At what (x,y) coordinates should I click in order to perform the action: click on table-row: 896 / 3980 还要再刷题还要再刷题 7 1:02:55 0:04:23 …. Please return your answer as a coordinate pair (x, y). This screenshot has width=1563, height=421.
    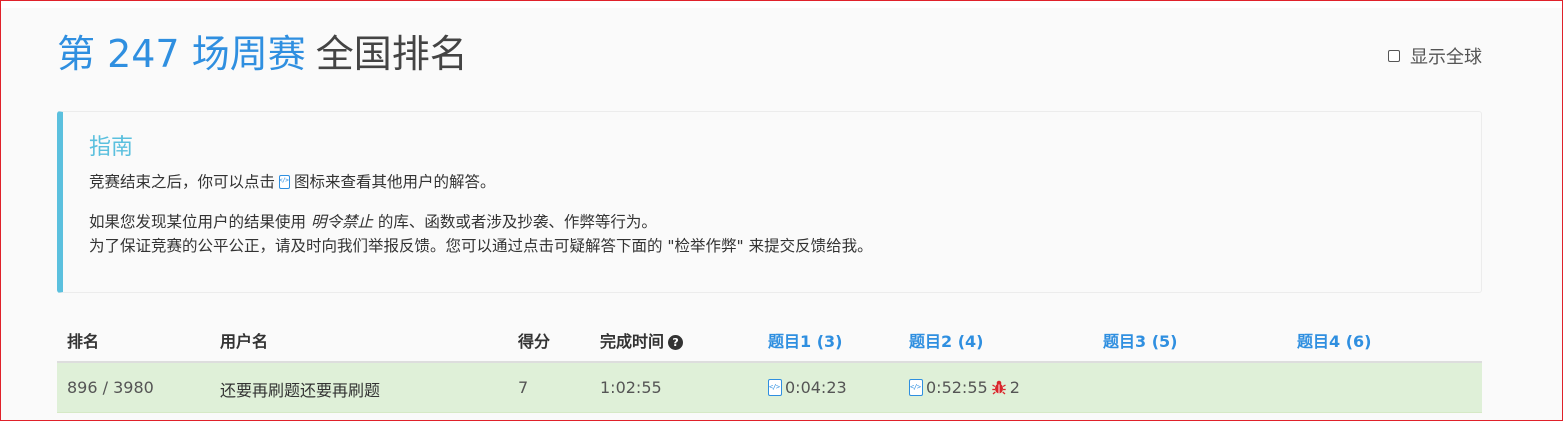
    Looking at the image, I should click on (769, 388).